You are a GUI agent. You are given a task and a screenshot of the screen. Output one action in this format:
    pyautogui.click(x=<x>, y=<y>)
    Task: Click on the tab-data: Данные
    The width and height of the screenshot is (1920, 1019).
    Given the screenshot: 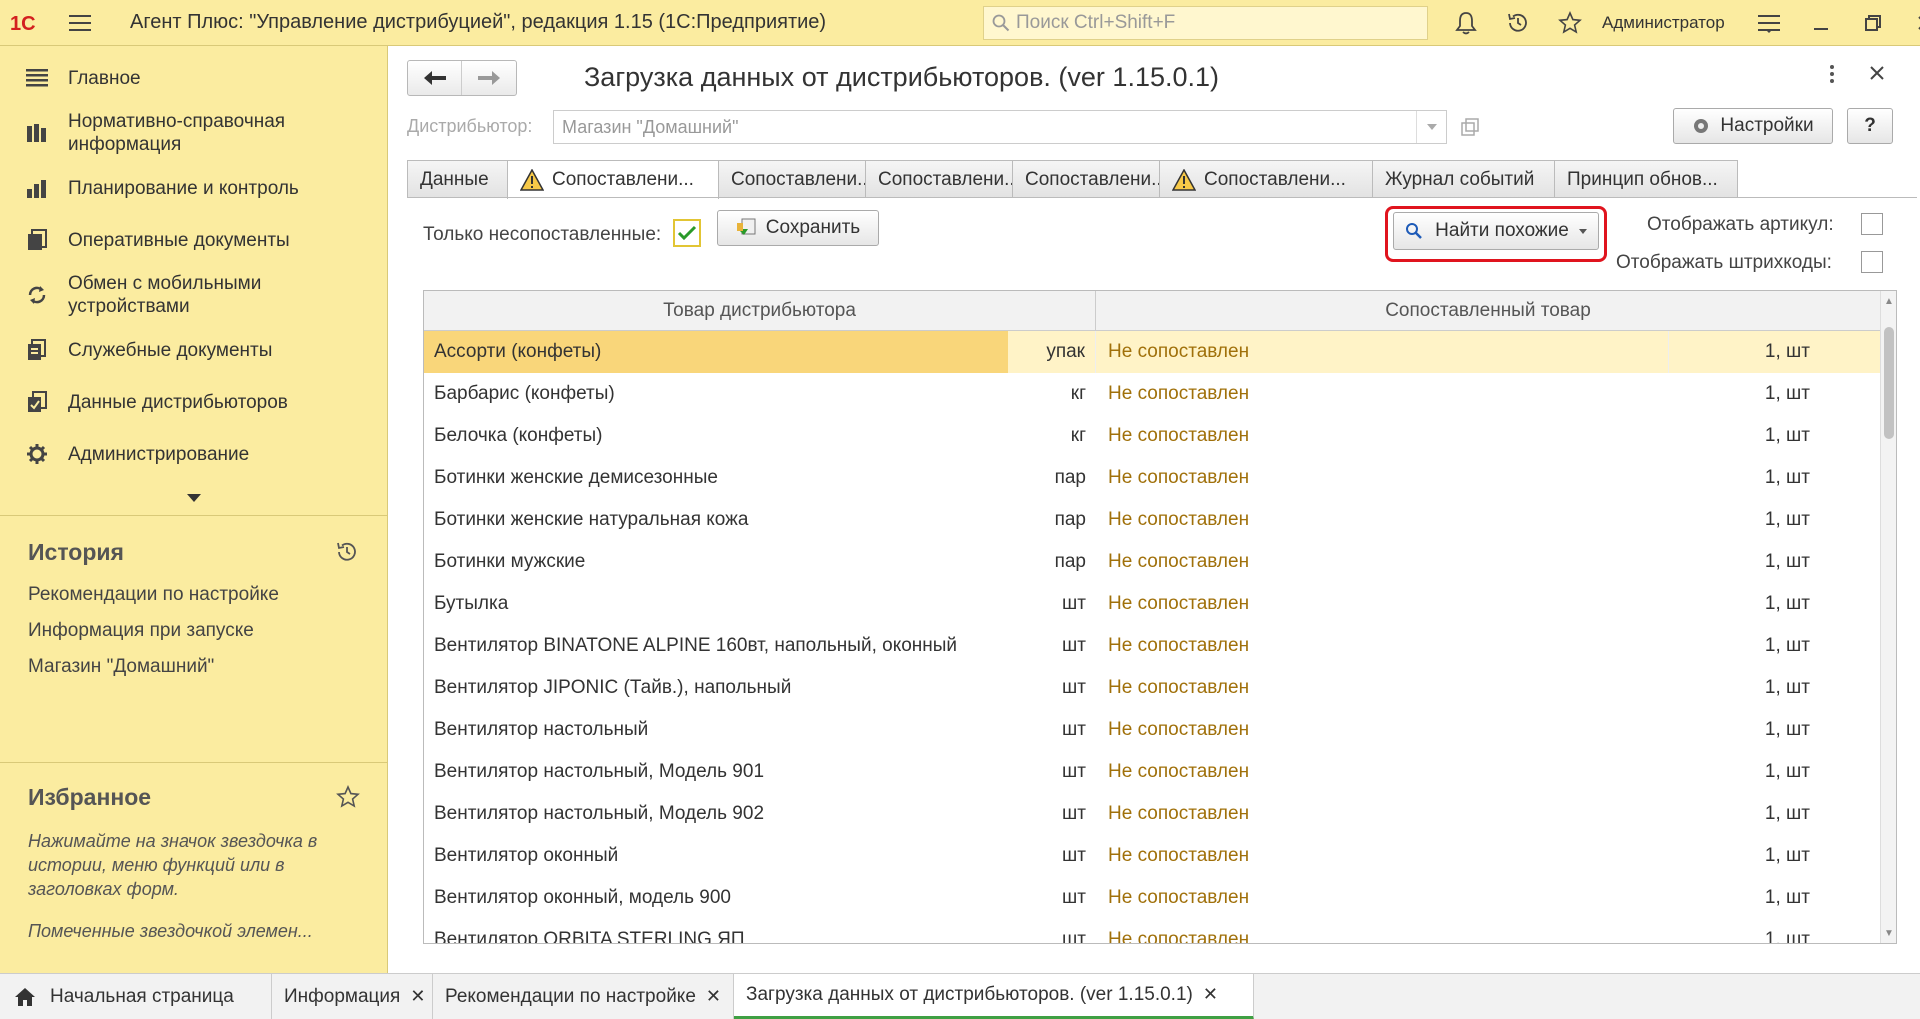 What is the action you would take?
    pyautogui.click(x=457, y=179)
    